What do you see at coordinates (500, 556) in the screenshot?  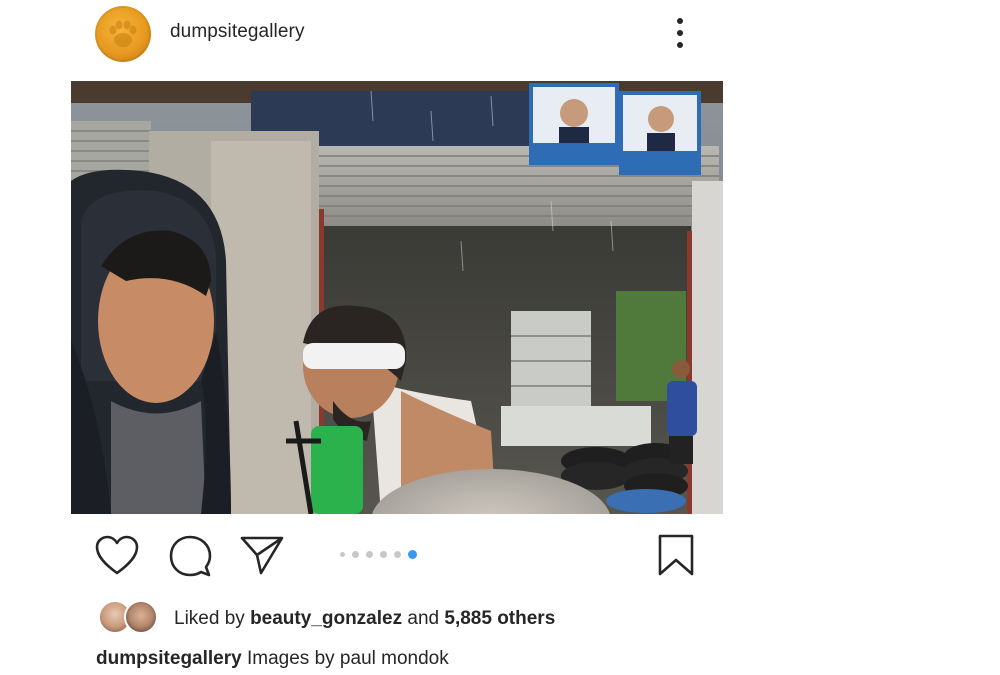 I see `post-actions` at bounding box center [500, 556].